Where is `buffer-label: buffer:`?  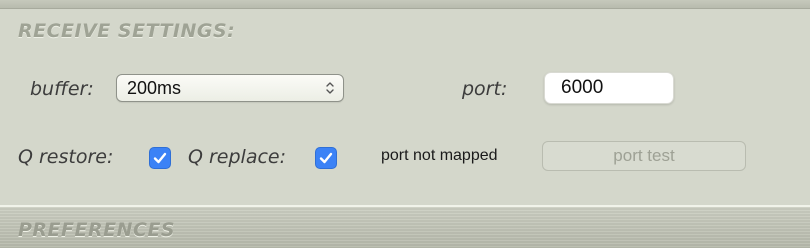 buffer-label: buffer: is located at coordinates (62, 89).